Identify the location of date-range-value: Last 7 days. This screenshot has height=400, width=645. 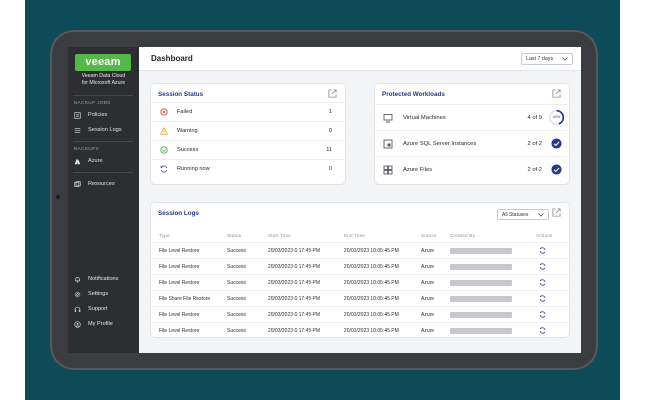
(540, 59).